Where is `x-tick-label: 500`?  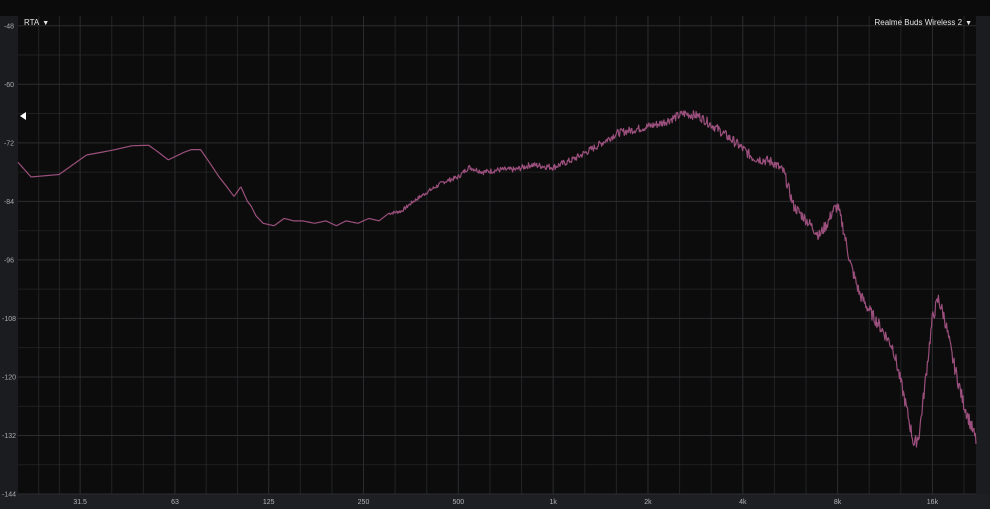
x-tick-label: 500 is located at coordinates (458, 502).